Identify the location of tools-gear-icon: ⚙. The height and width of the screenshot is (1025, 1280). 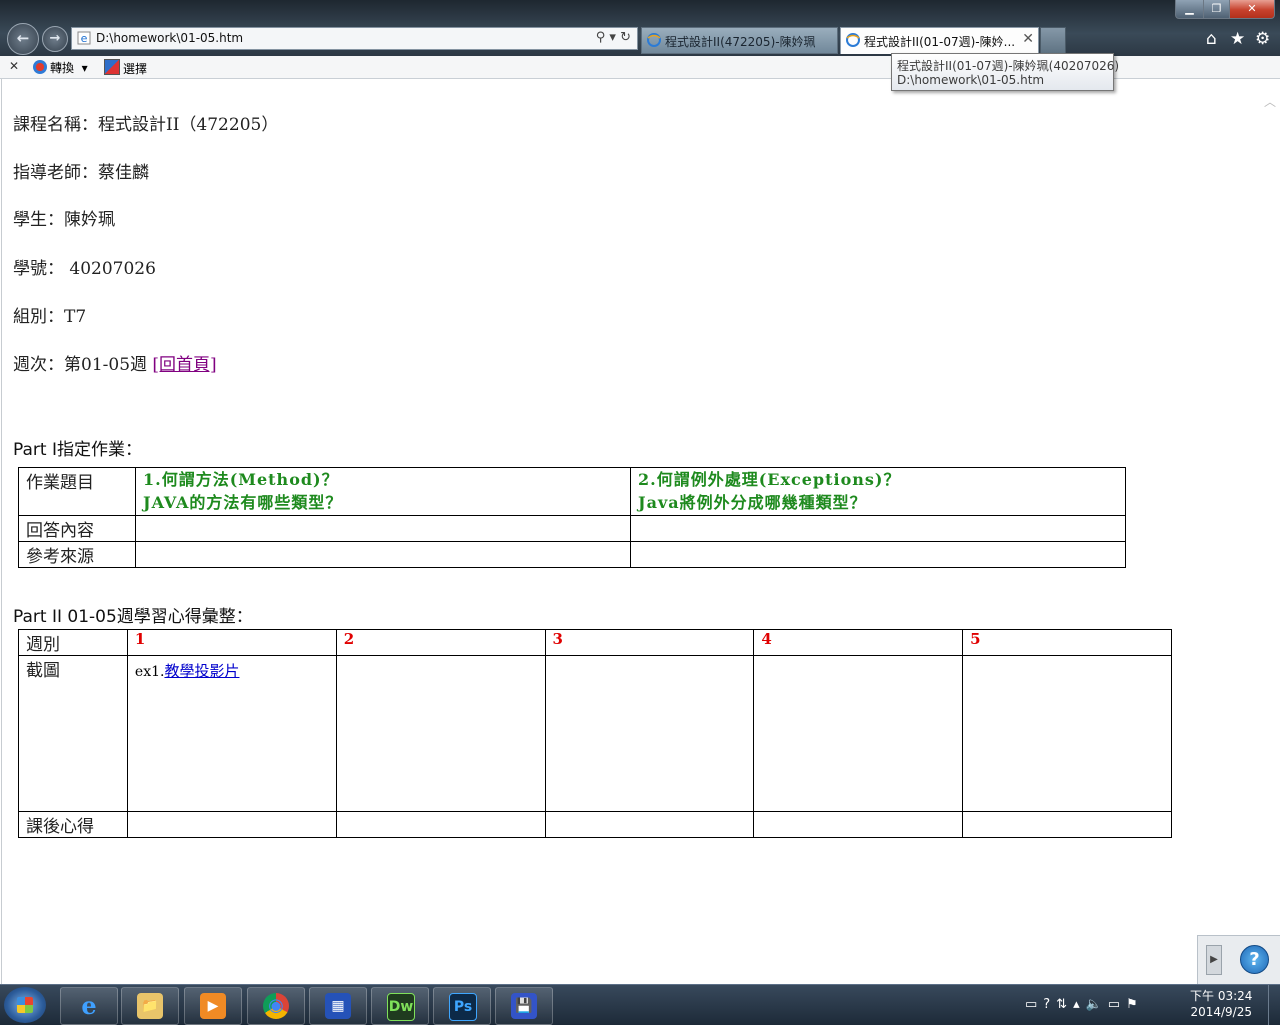
(1262, 39).